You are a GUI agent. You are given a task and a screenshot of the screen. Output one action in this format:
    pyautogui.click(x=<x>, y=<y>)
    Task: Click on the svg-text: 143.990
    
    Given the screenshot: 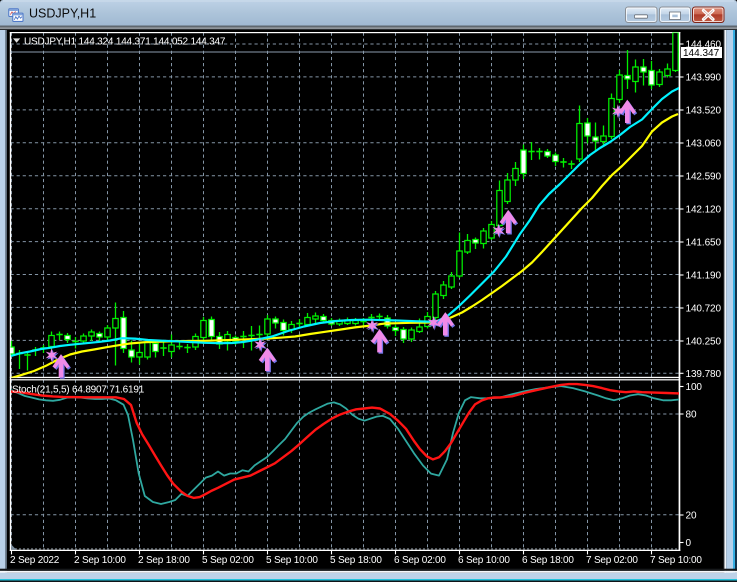 What is the action you would take?
    pyautogui.click(x=704, y=78)
    